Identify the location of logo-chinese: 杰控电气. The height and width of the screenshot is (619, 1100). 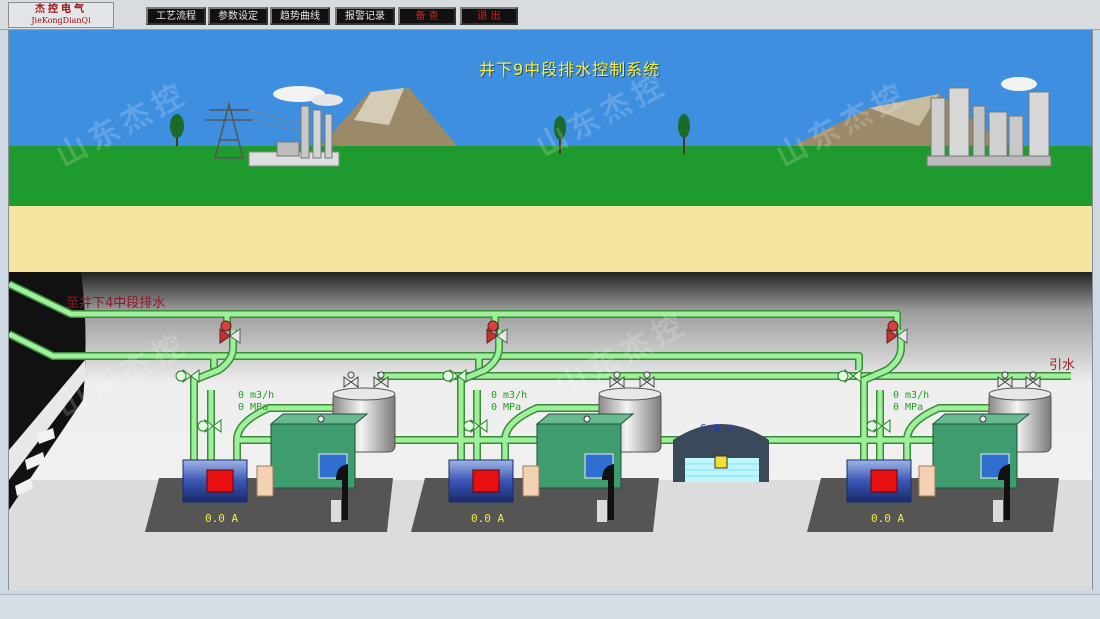
(61, 9).